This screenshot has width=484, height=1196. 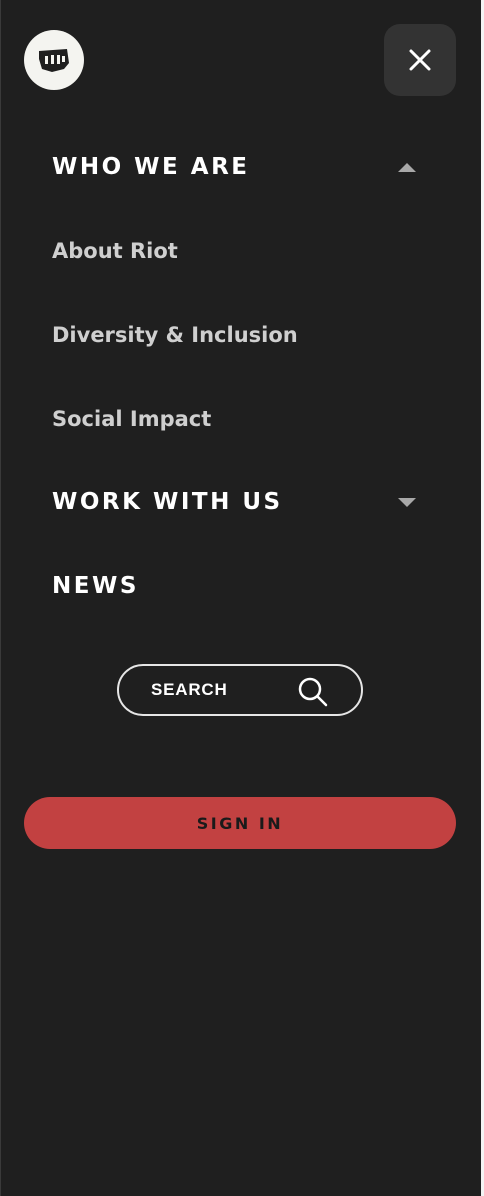 I want to click on search-button: SEARCH, so click(x=240, y=690).